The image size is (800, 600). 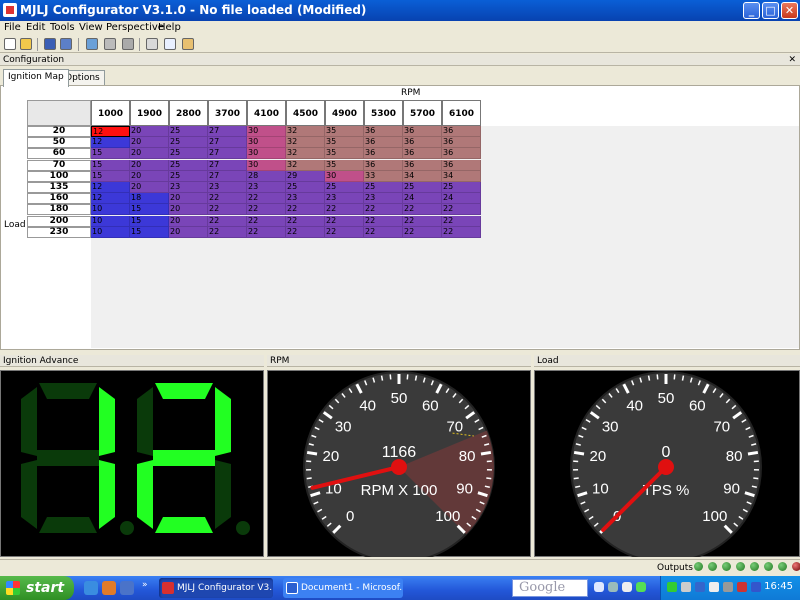 I want to click on settings-icon, so click(x=152, y=44).